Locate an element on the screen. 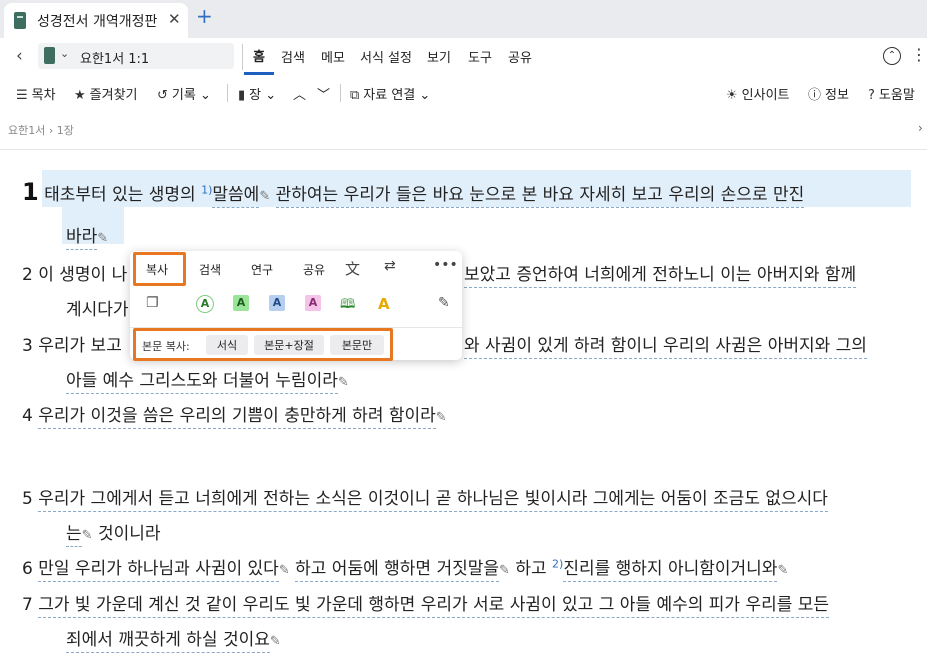 The image size is (927, 656). breadcrumb: 요한1서 › 1장 › is located at coordinates (463, 130).